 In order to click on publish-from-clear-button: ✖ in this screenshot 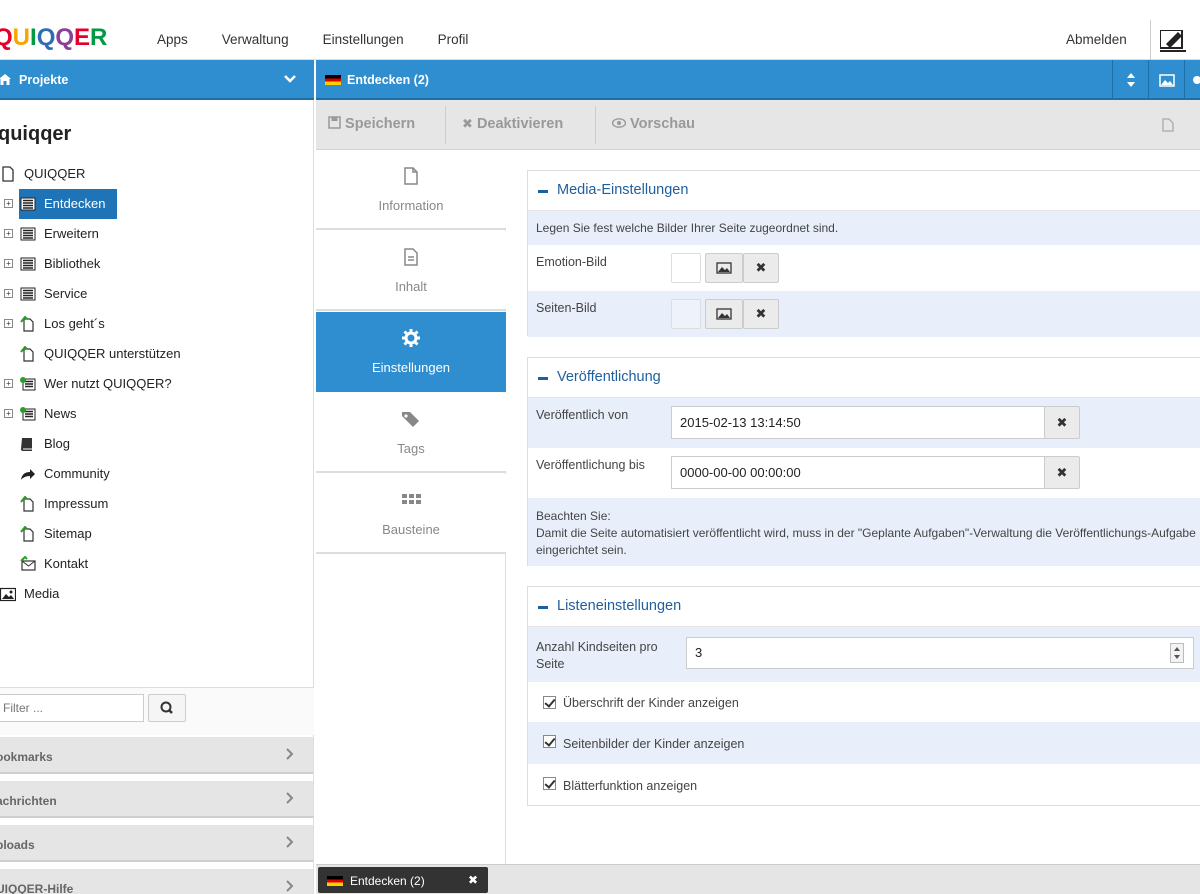, I will do `click(1062, 422)`.